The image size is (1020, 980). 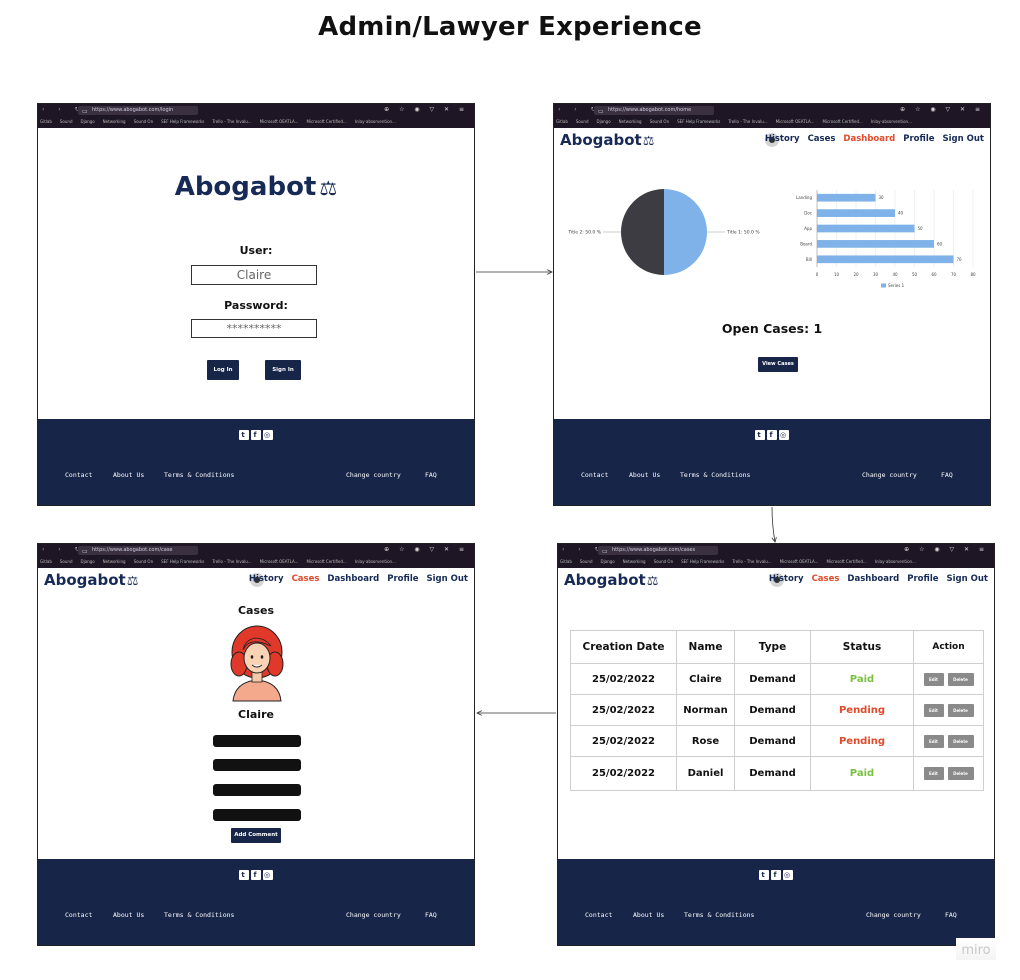 I want to click on nav-dashboard: Dashboard, so click(x=873, y=579).